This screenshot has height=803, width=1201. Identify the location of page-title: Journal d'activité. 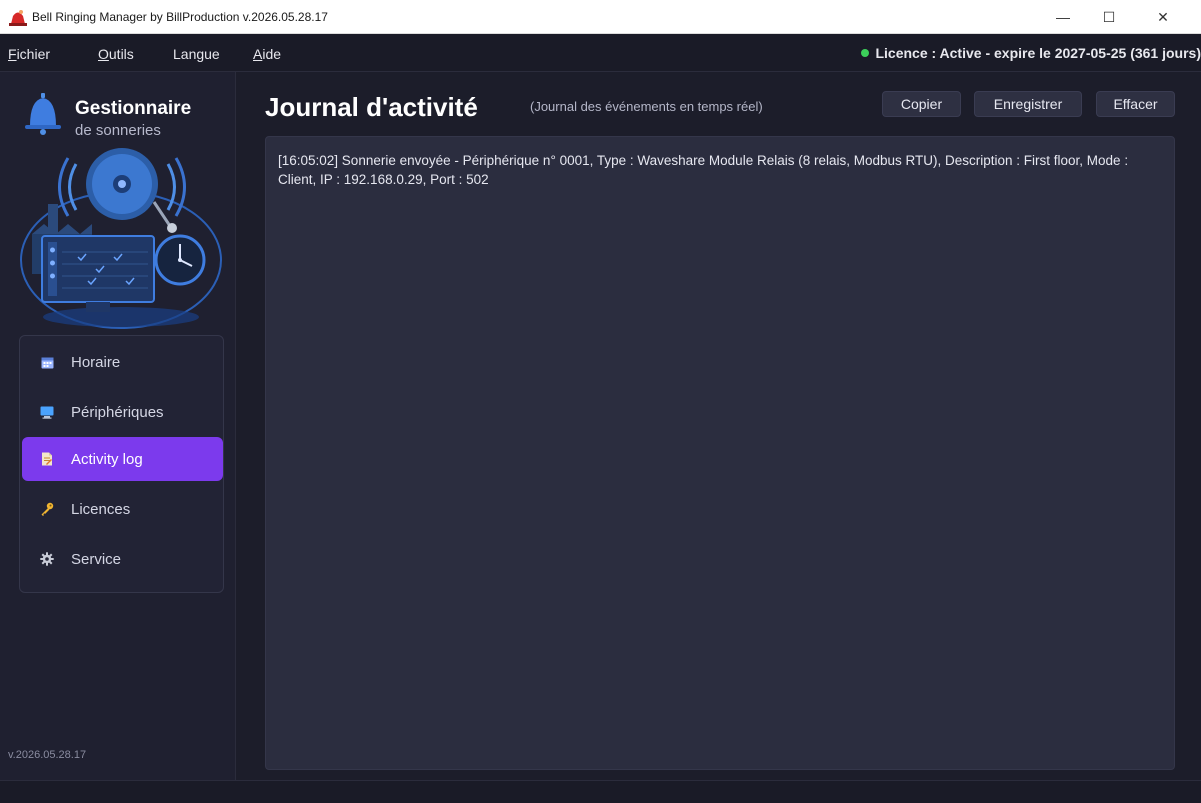
(371, 107).